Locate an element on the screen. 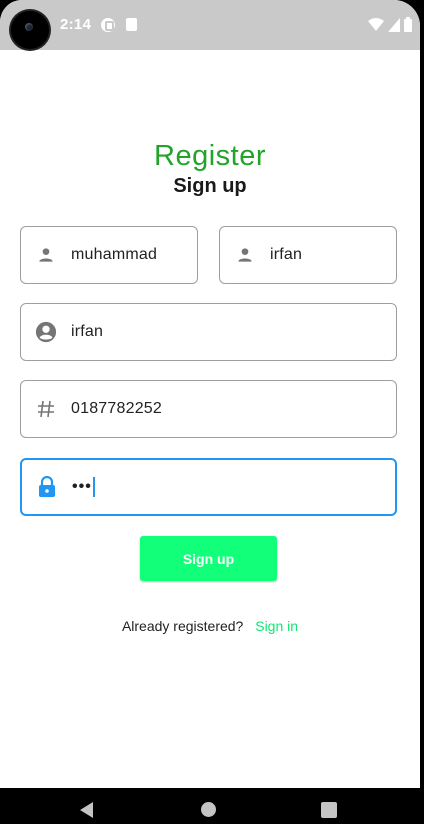  recent-apps-icon is located at coordinates (329, 810).